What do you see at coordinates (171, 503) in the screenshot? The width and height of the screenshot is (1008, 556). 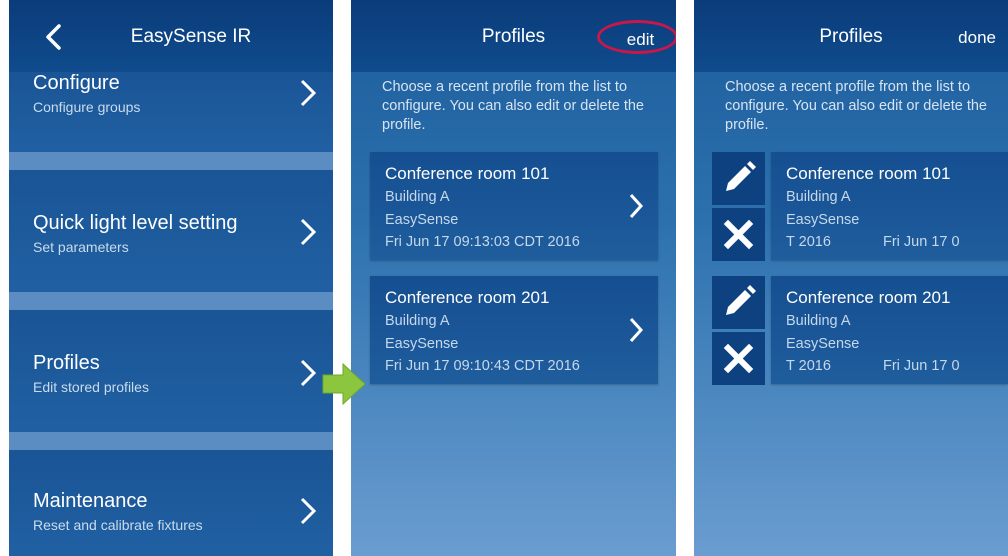 I see `menu-item-maintenance: Maintenance Reset and calibrate fixtures` at bounding box center [171, 503].